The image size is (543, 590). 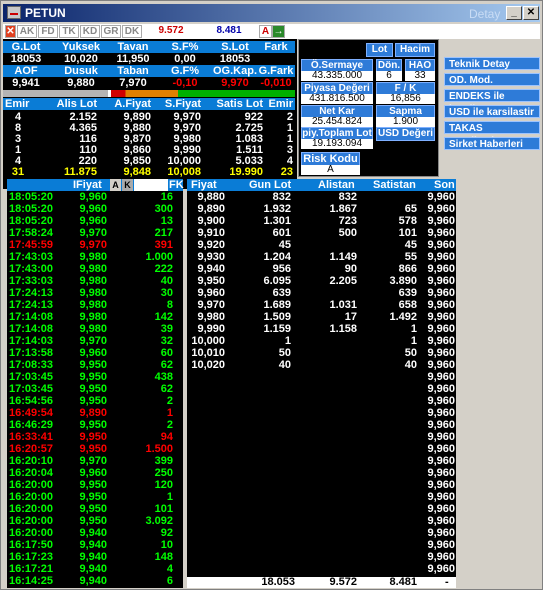 What do you see at coordinates (95, 557) in the screenshot?
I see `trade-row: 16:17:23 9,940 148` at bounding box center [95, 557].